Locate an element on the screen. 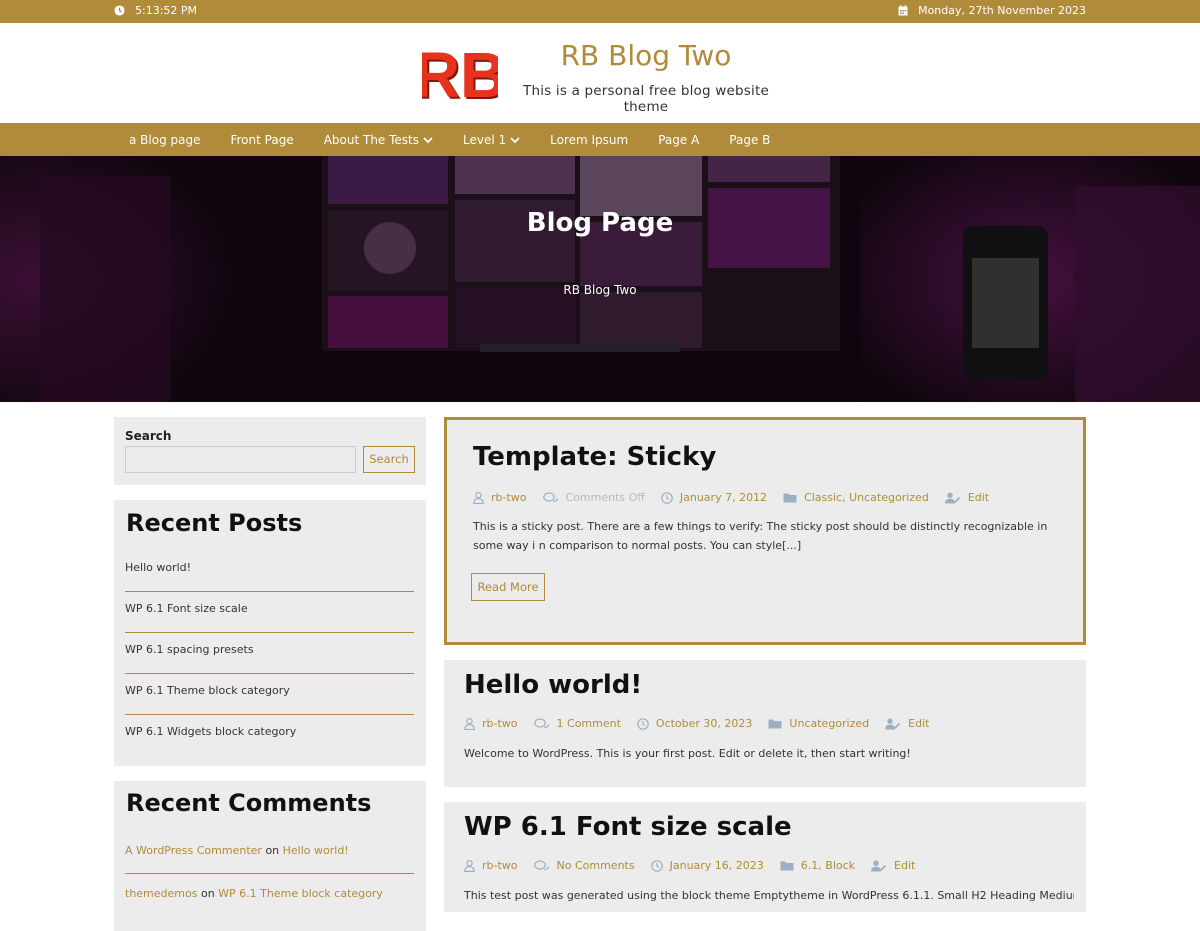 The height and width of the screenshot is (931, 1200). post-comments-text: No Comments is located at coordinates (595, 865).